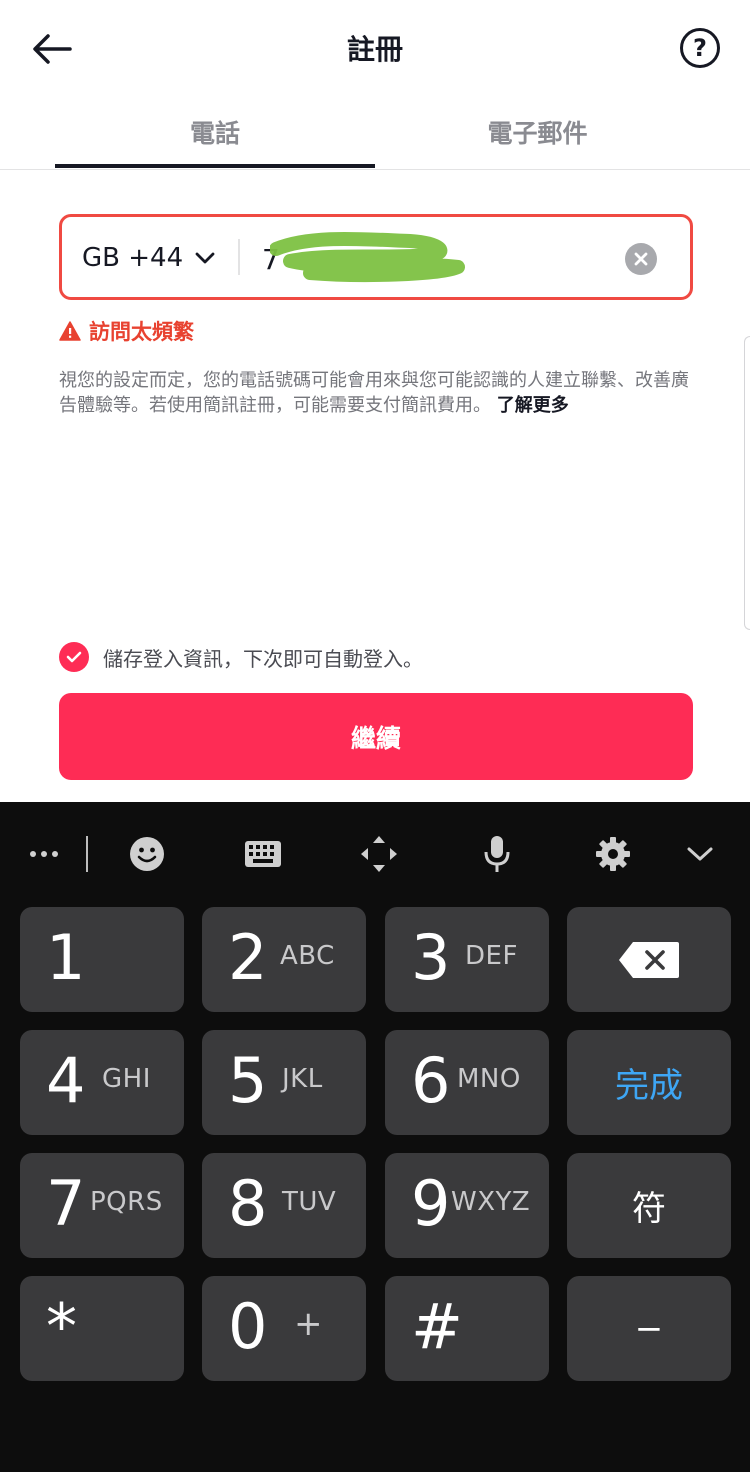 The height and width of the screenshot is (1472, 750). I want to click on checkmark-icon, so click(74, 657).